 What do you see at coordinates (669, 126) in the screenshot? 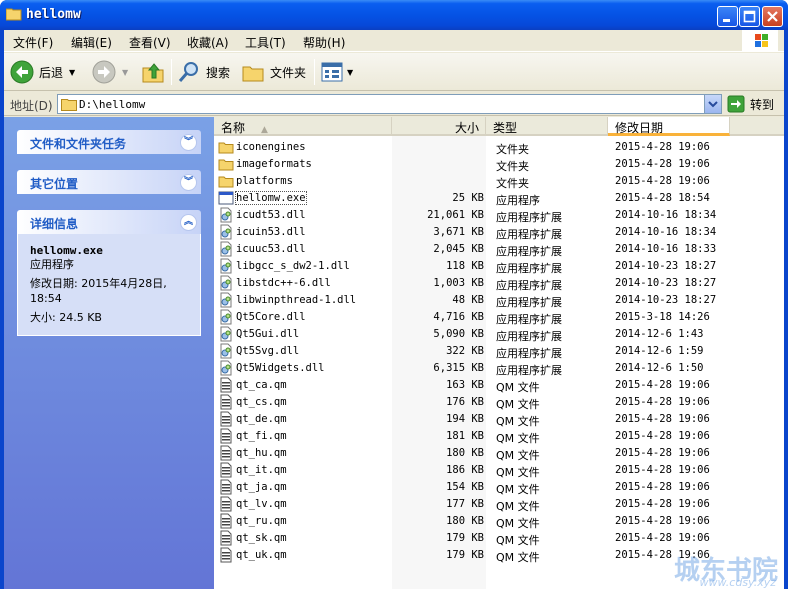
I see `column-date-modified: 修改日期` at bounding box center [669, 126].